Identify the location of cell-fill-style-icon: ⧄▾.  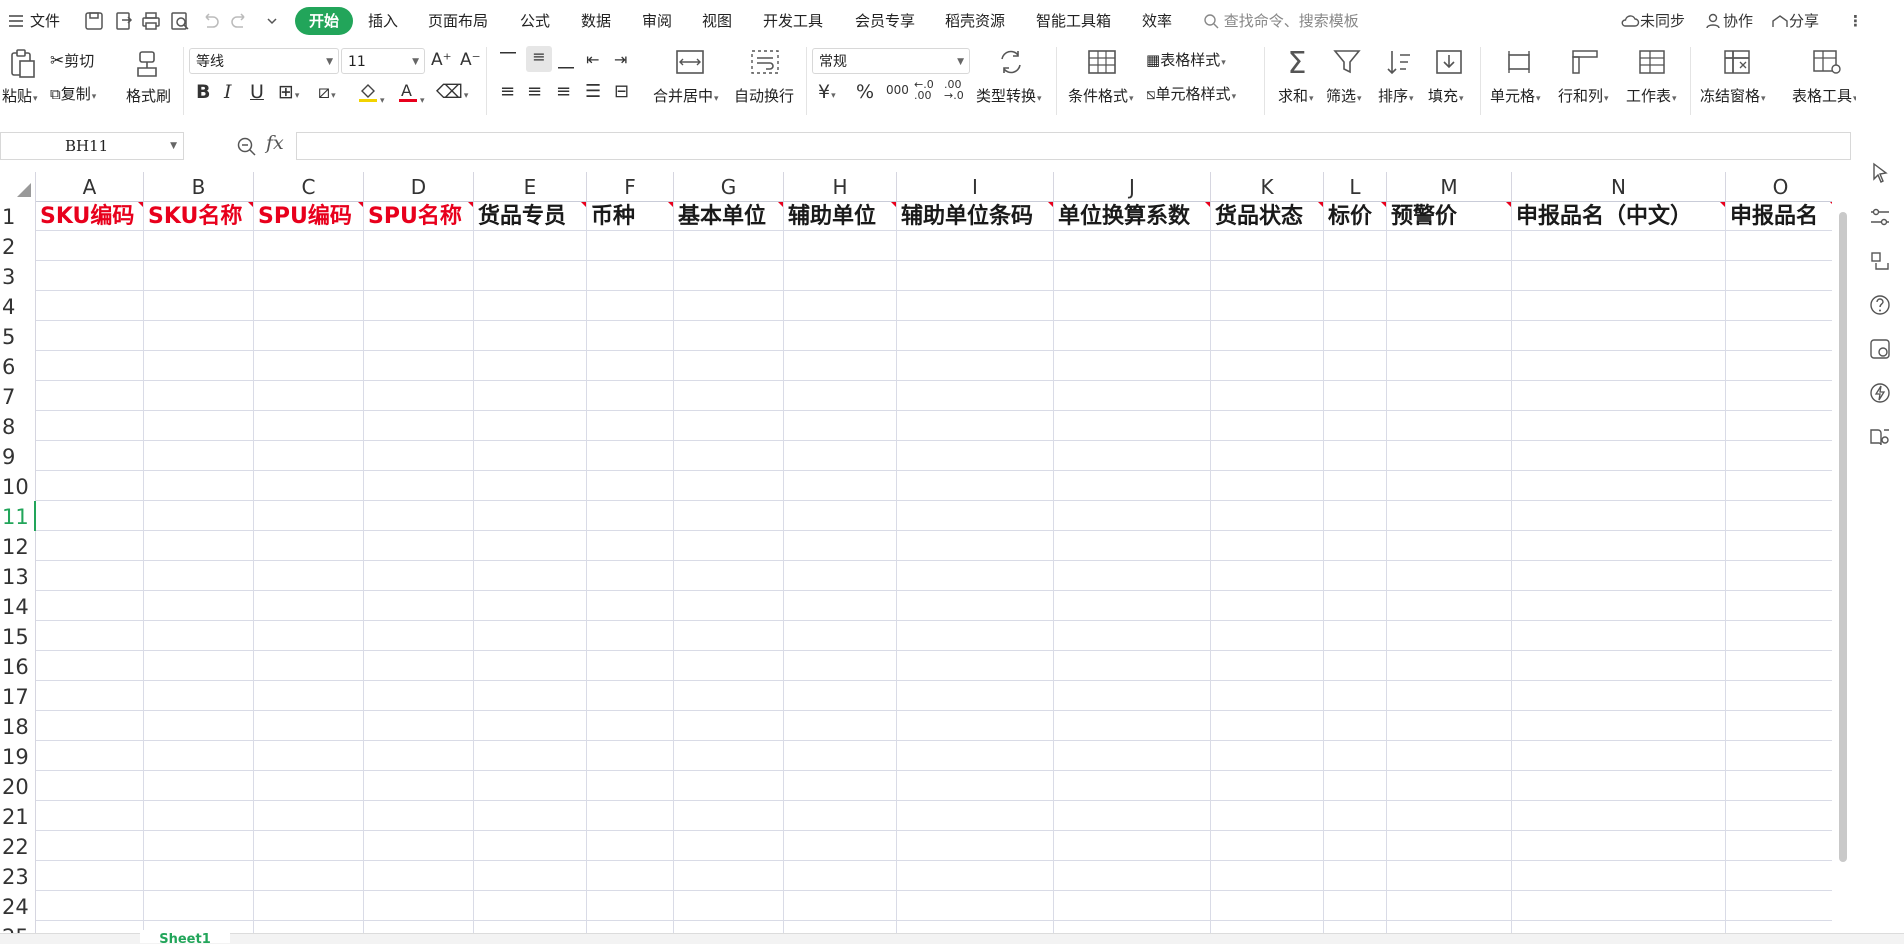
(327, 94).